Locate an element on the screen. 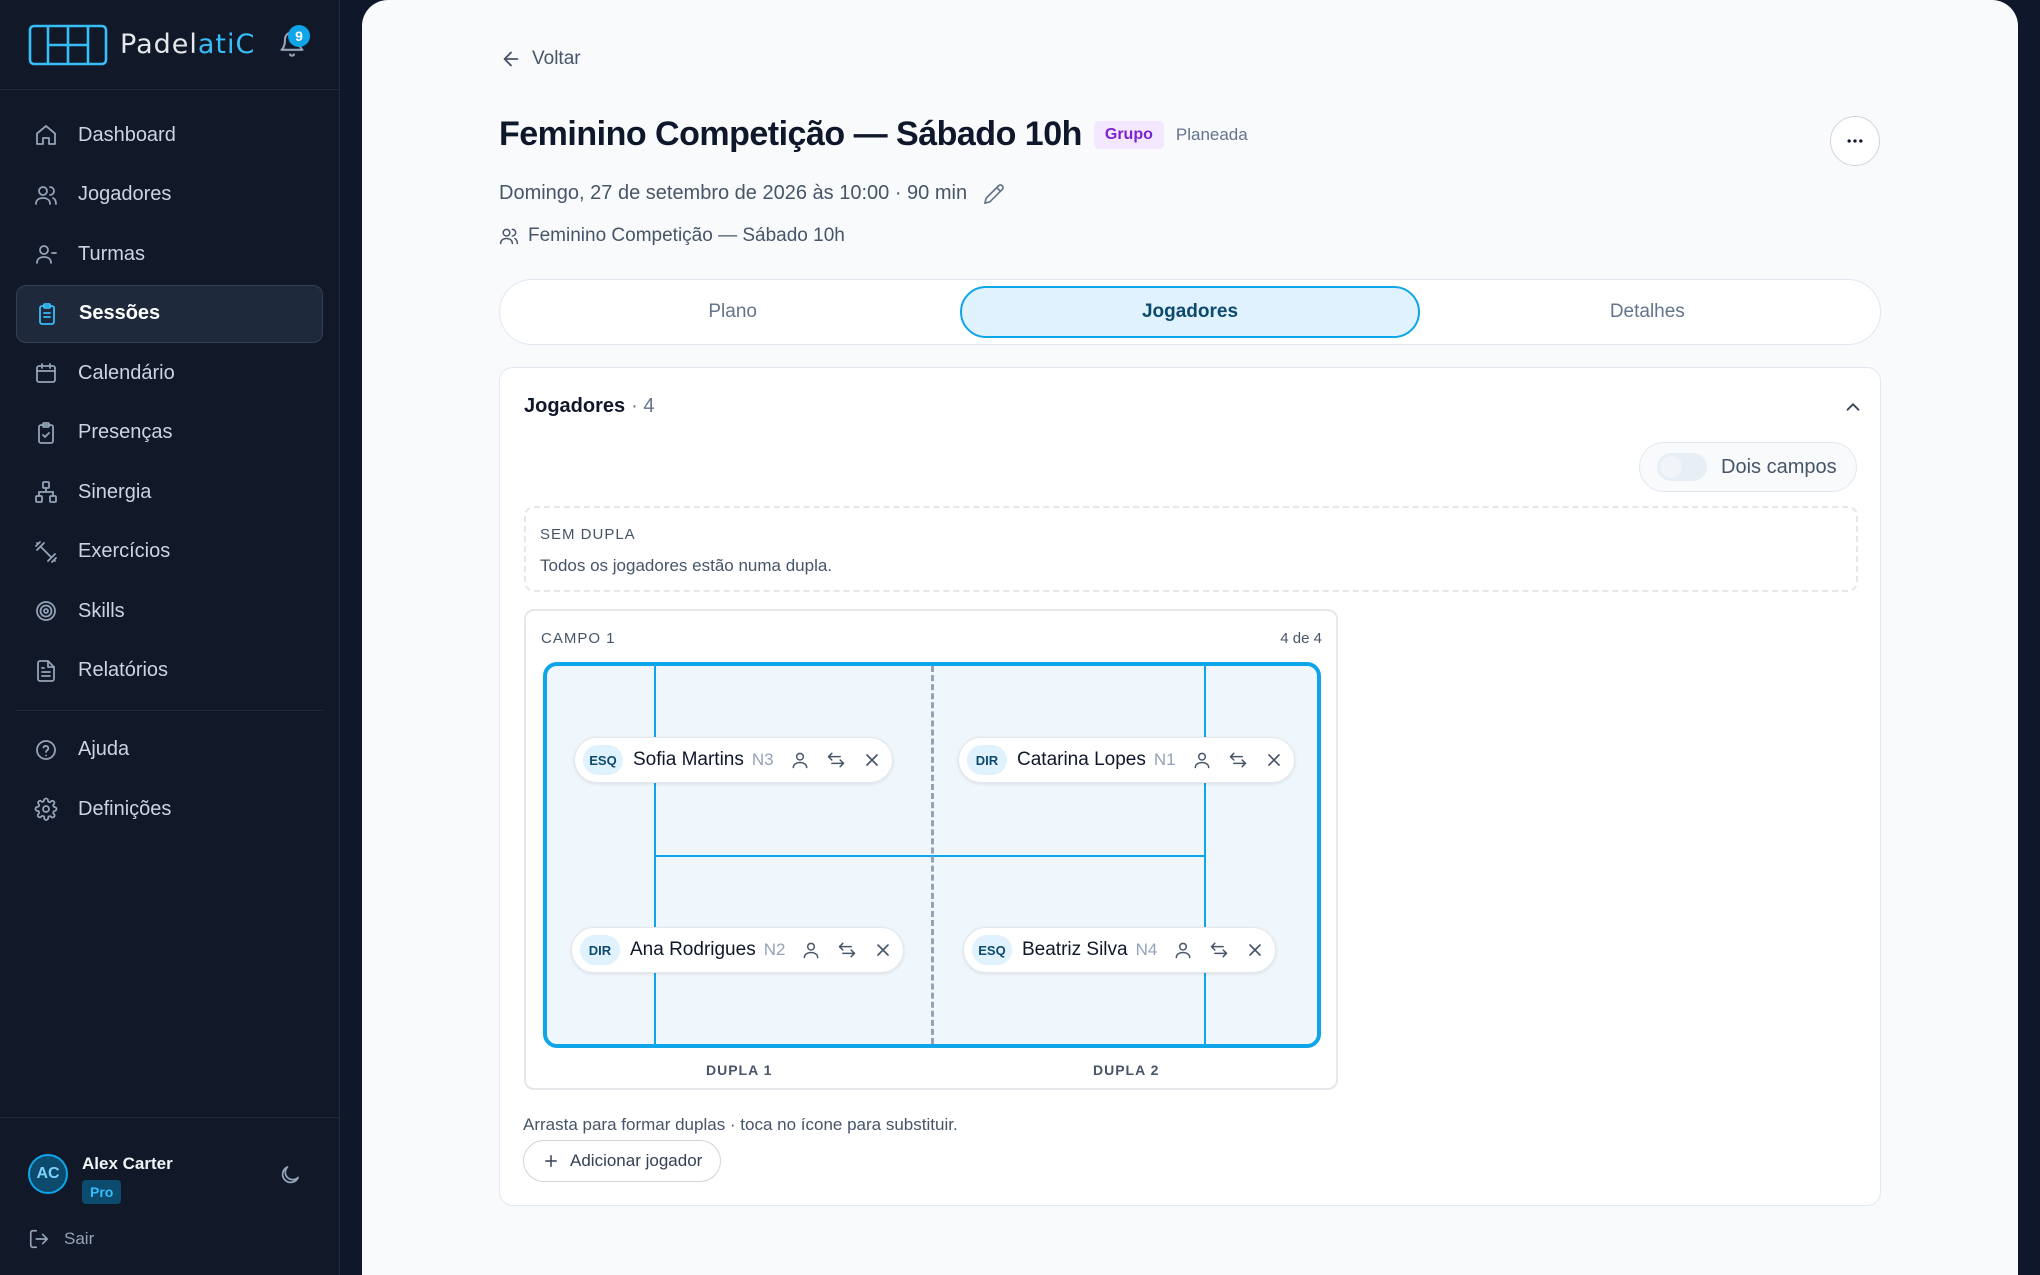  toggle-switch is located at coordinates (1682, 467).